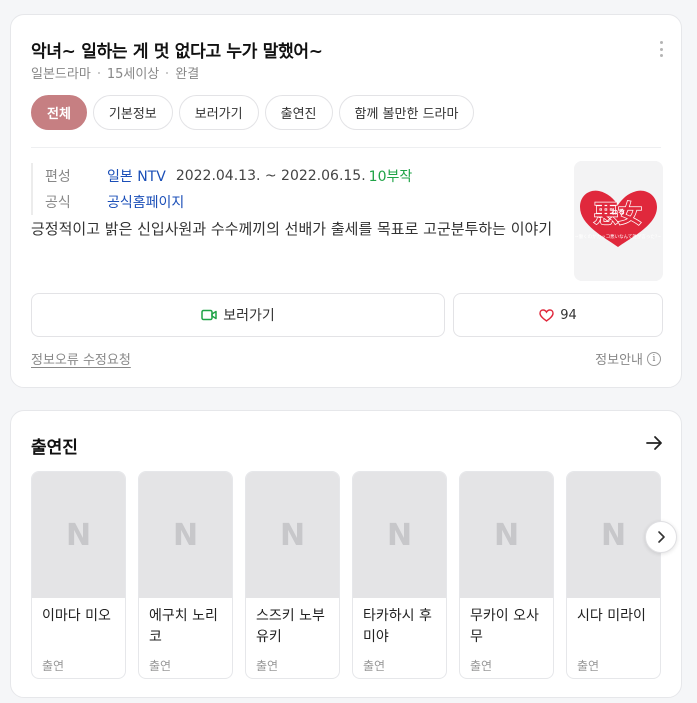 The image size is (697, 703). I want to click on broadcast-channel-link: 일본 NTV, so click(136, 176).